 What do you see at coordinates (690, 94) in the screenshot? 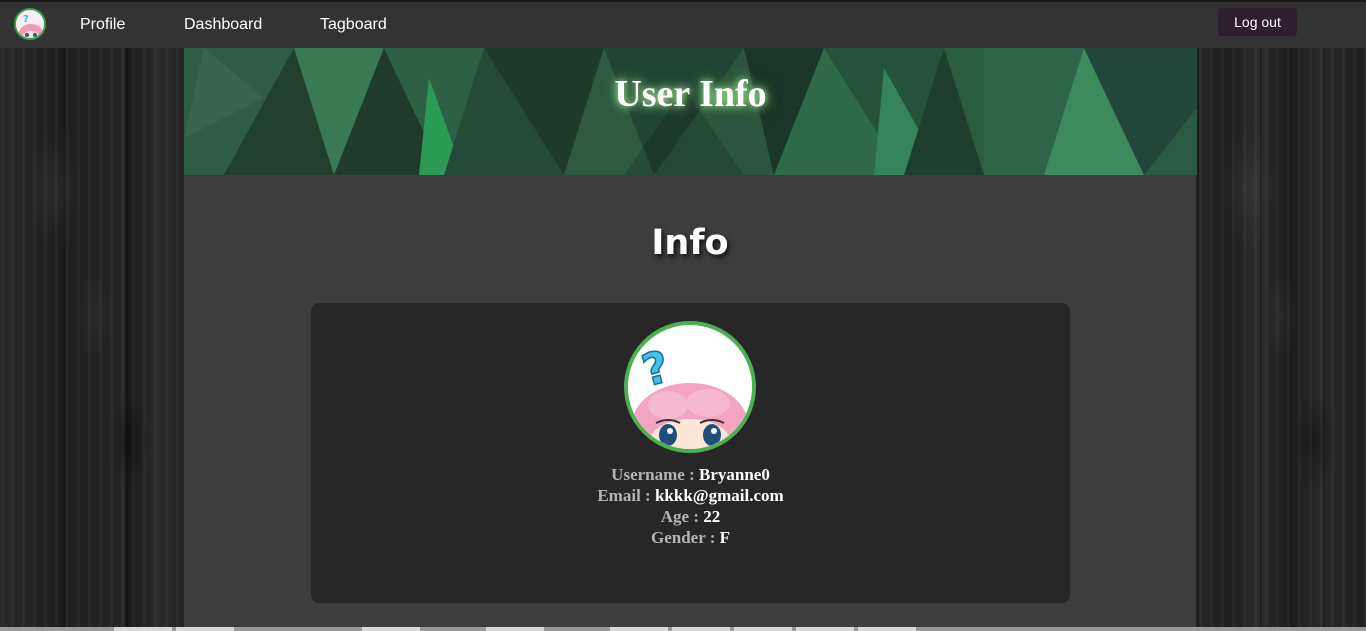
I see `page-title: User Info` at bounding box center [690, 94].